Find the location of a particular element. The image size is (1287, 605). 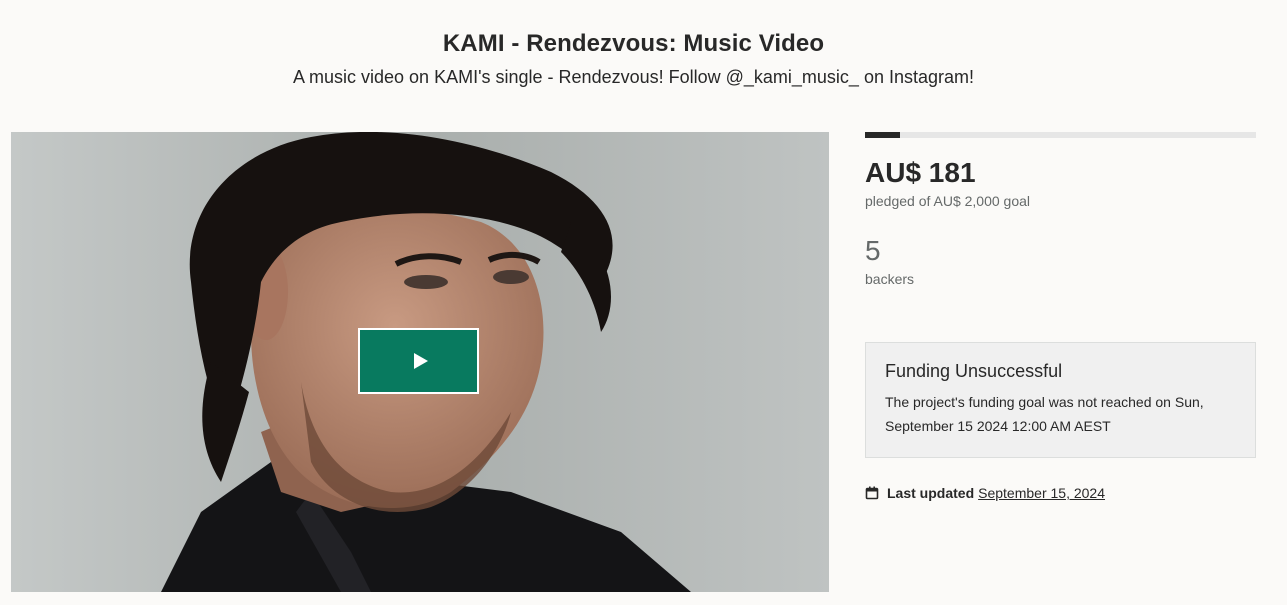

project-title: KAMI - Rendezvous: Music Video is located at coordinates (633, 43).